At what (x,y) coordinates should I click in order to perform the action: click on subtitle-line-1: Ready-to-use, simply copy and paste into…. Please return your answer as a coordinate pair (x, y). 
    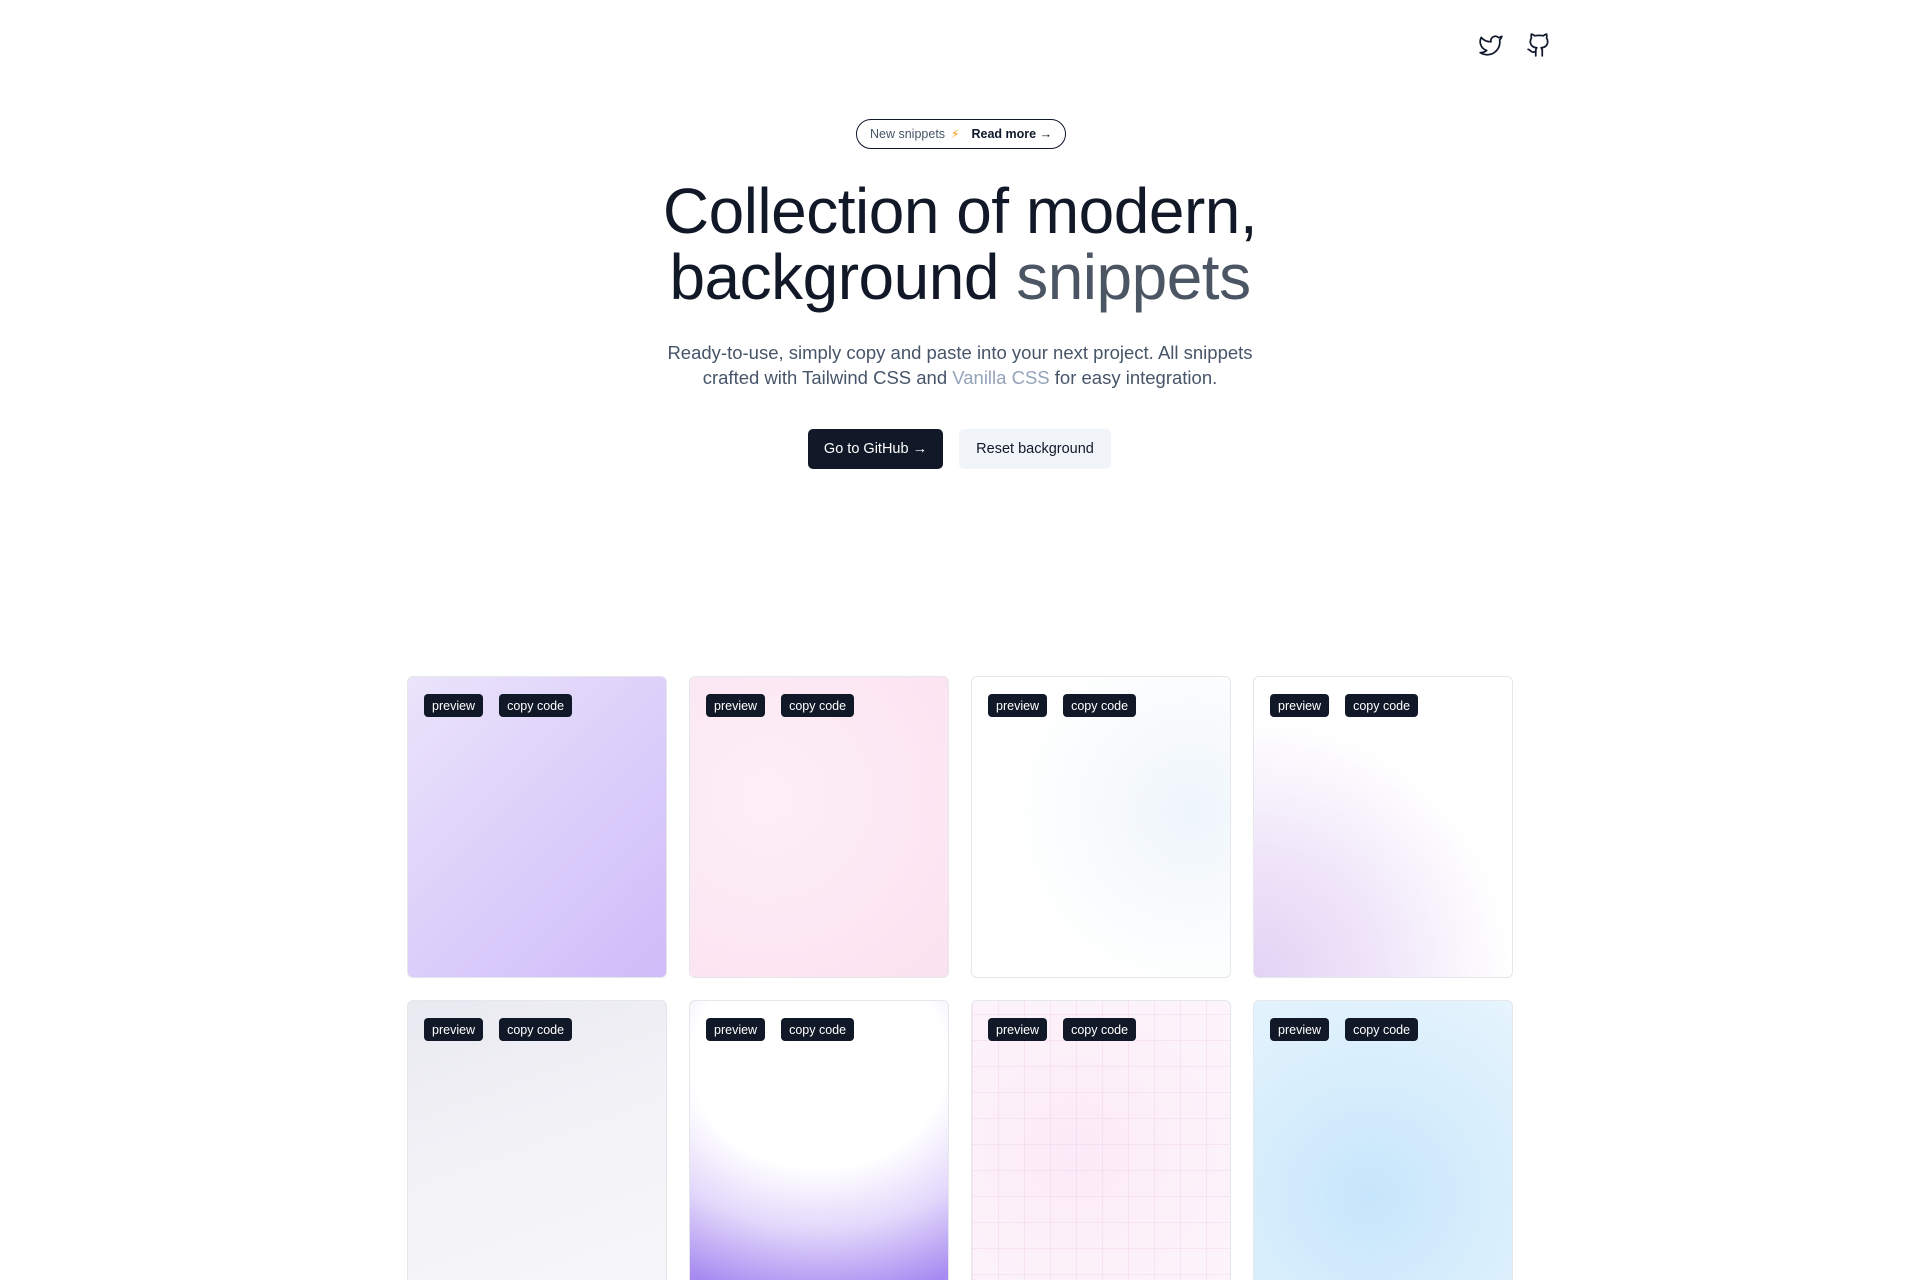
    Looking at the image, I should click on (960, 352).